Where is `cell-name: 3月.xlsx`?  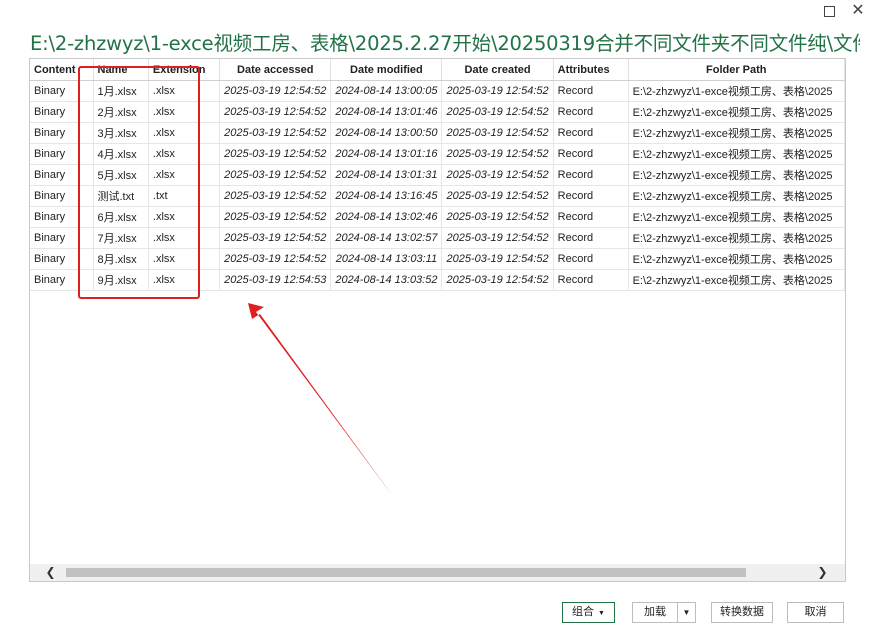
cell-name: 3月.xlsx is located at coordinates (121, 133).